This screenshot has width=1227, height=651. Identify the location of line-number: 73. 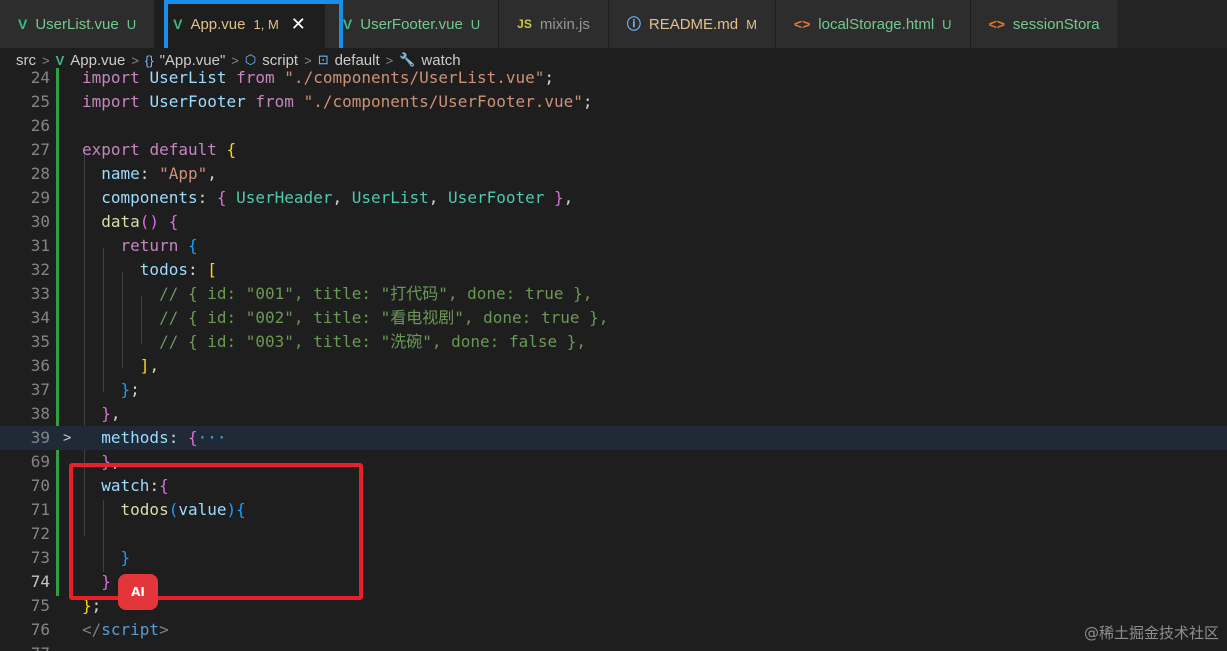
(40, 557).